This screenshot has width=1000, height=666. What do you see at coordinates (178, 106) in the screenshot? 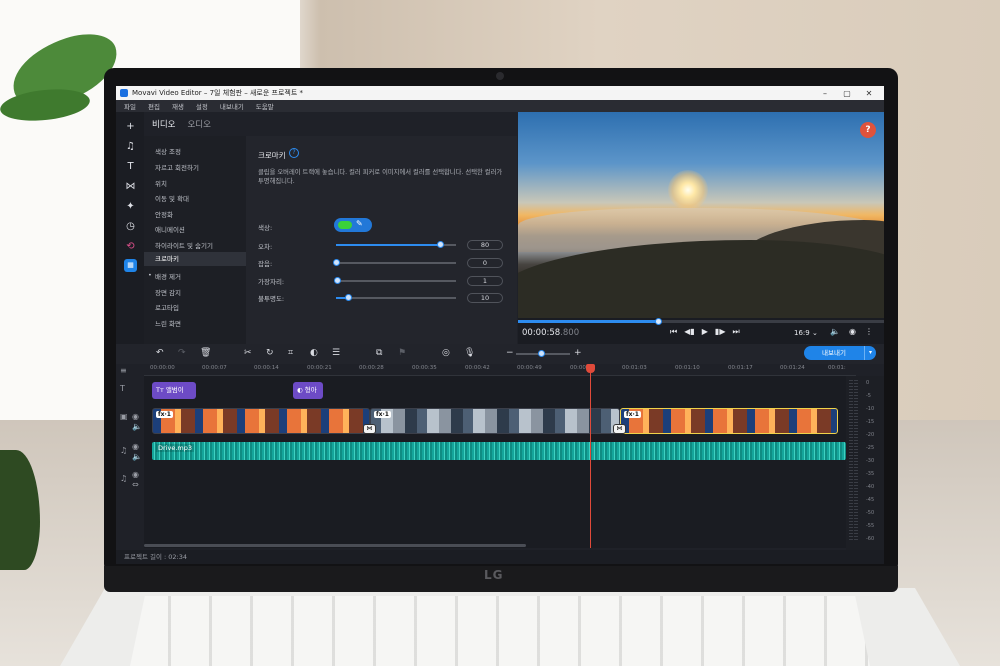
I see `menu-playback: 재생` at bounding box center [178, 106].